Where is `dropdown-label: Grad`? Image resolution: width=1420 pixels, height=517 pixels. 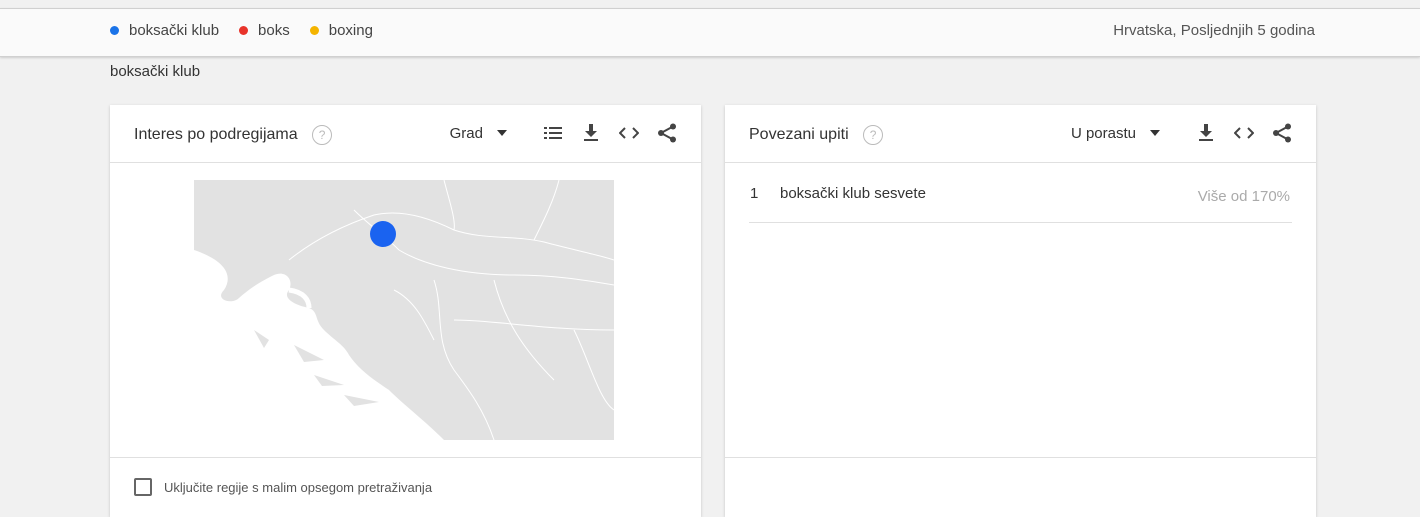
dropdown-label: Grad is located at coordinates (466, 133).